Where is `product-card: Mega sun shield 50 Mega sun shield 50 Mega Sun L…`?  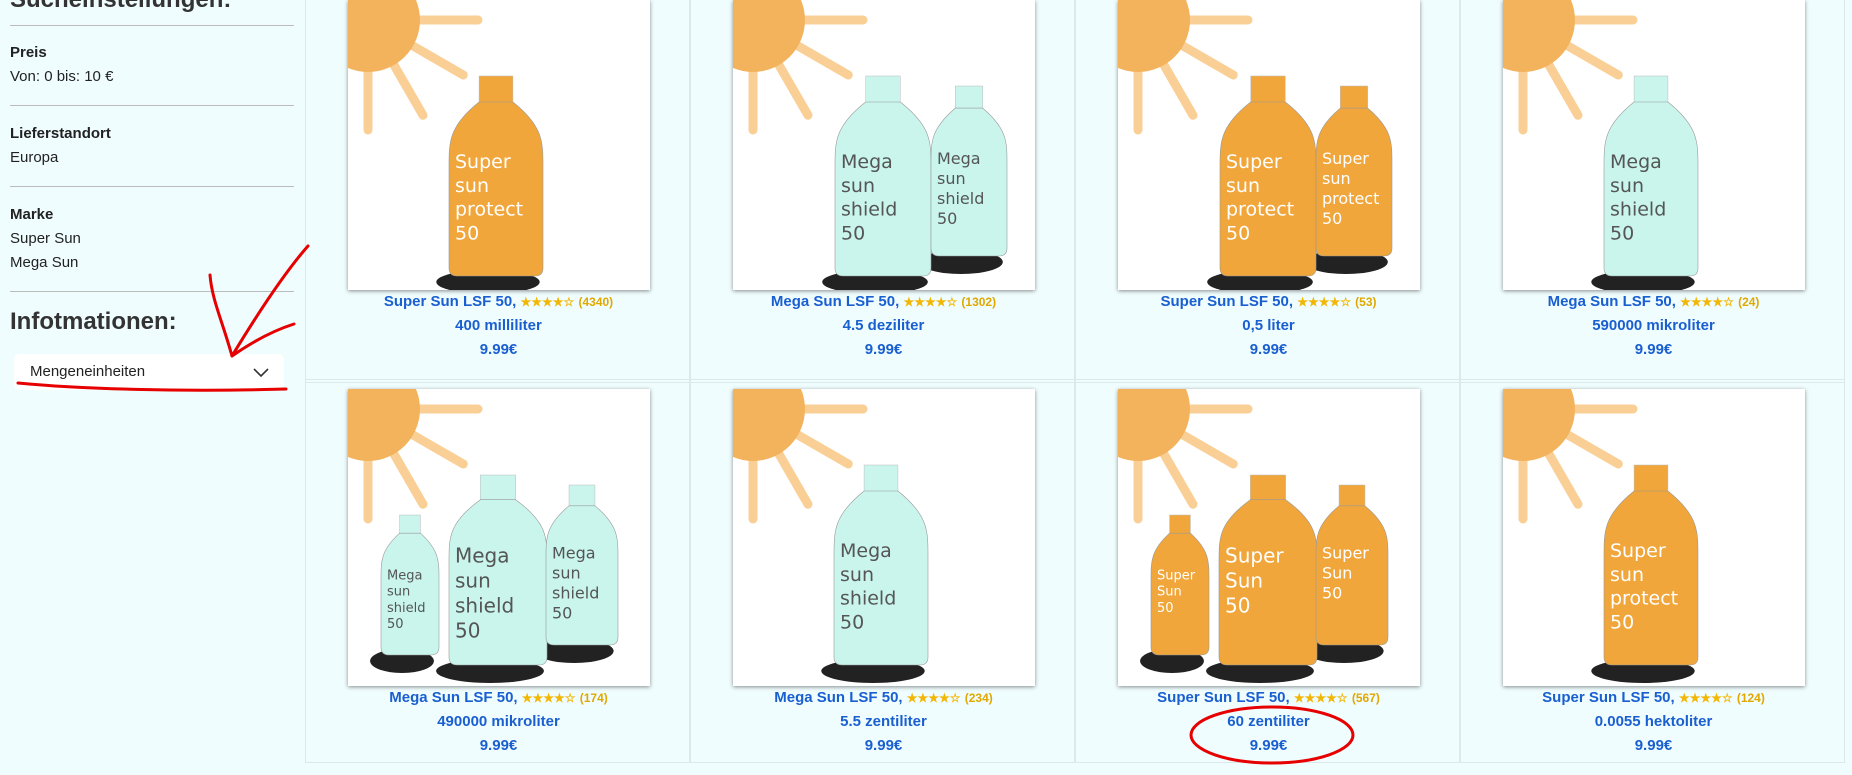
product-card: Mega sun shield 50 Mega sun shield 50 Mega Sun L… is located at coordinates (882, 191).